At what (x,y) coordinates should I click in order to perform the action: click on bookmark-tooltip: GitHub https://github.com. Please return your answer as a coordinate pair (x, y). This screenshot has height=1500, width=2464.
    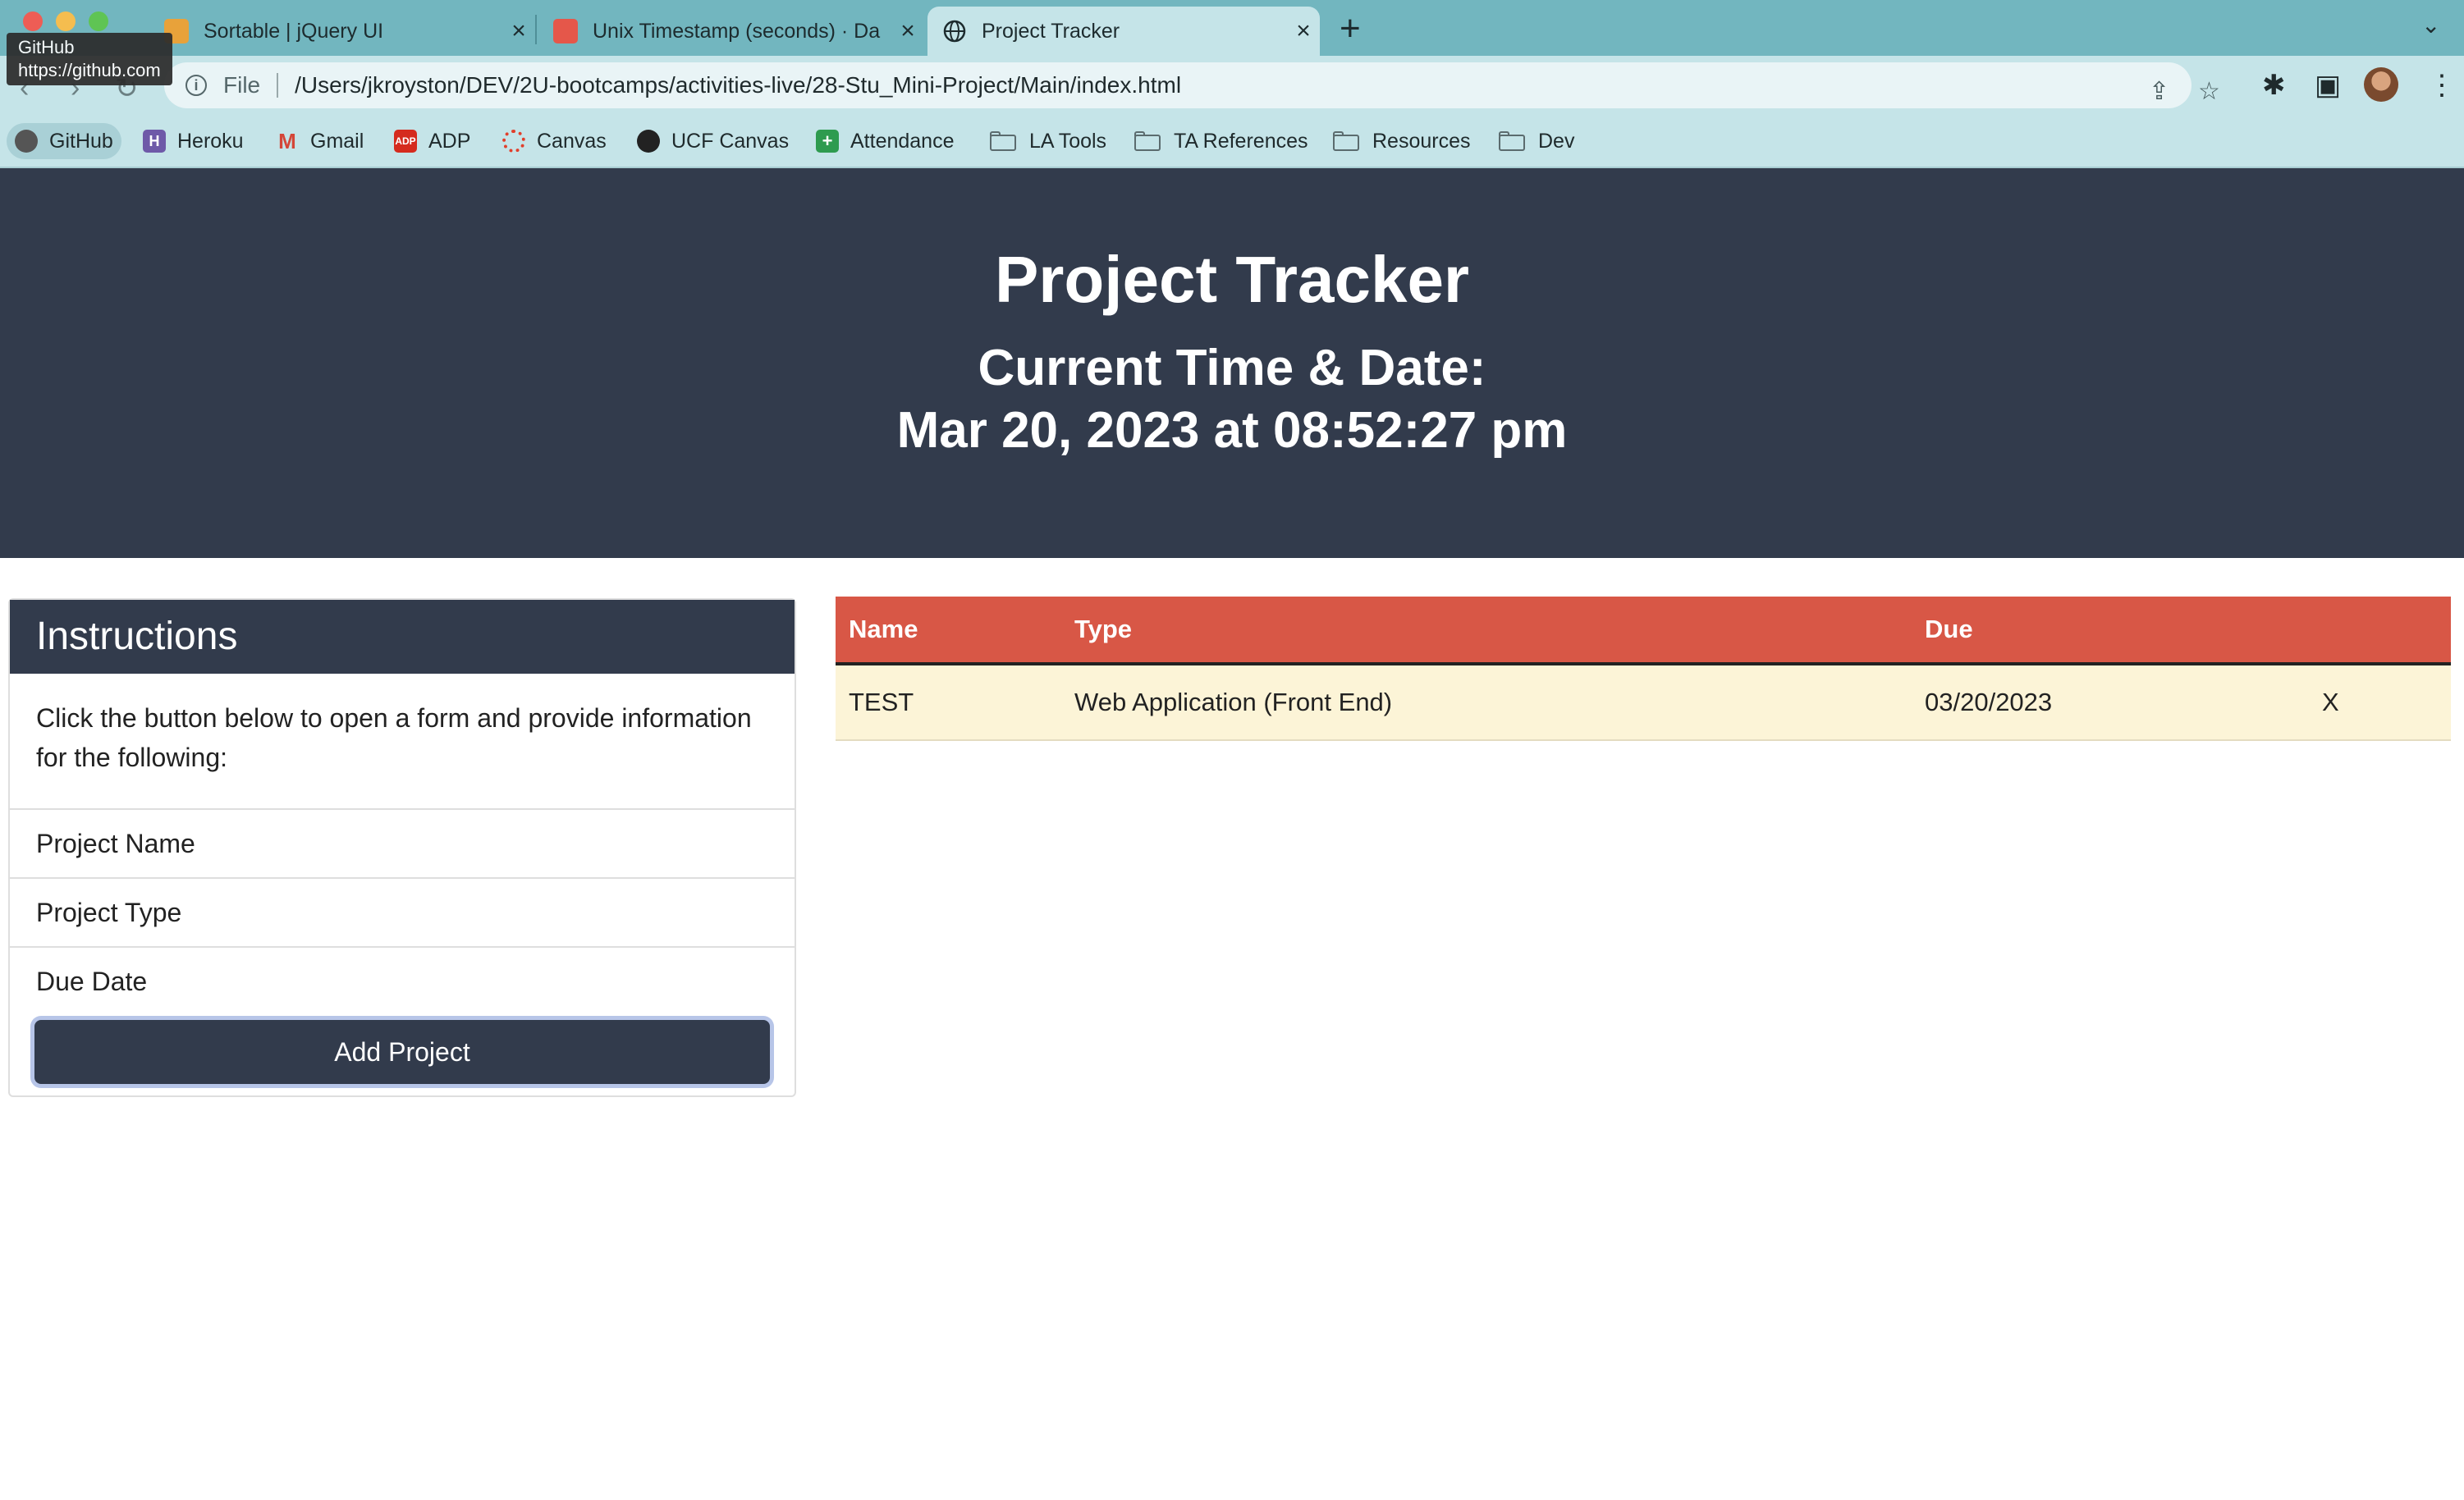
    Looking at the image, I should click on (90, 59).